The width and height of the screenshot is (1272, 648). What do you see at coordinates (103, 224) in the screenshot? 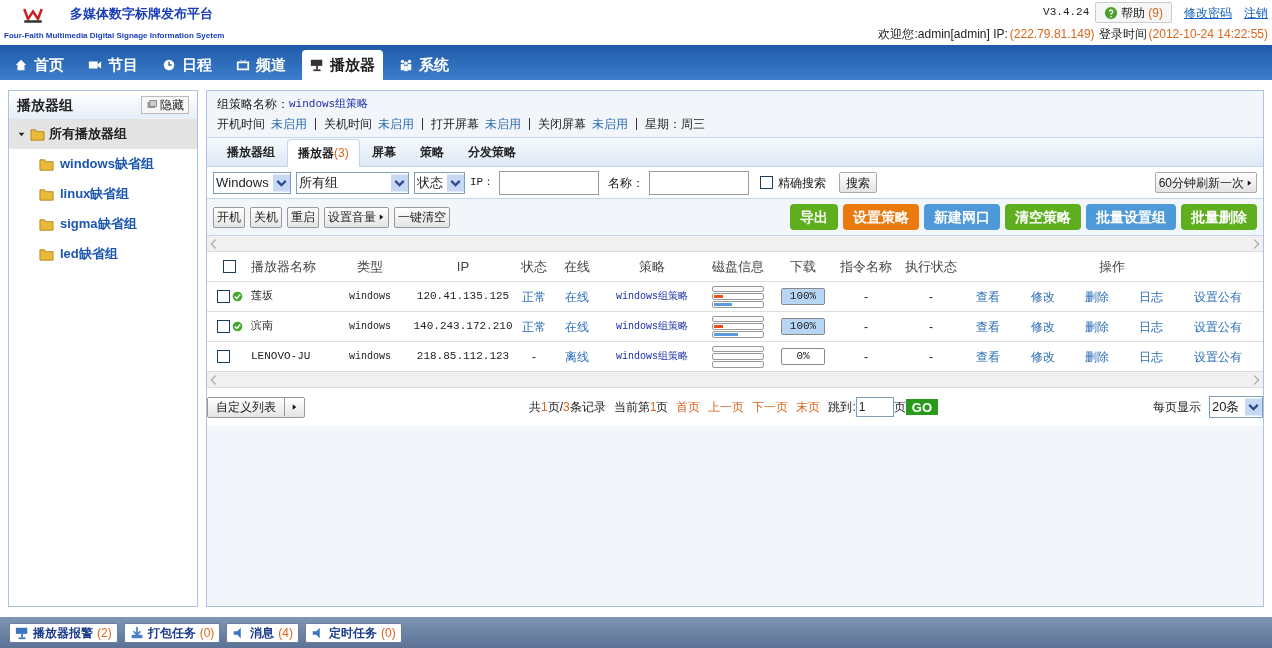
I see `tree-item: sigma缺省组` at bounding box center [103, 224].